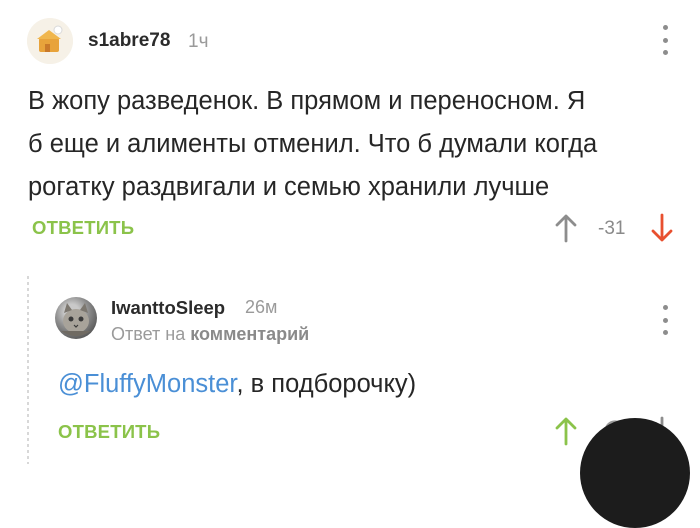 The image size is (700, 528). I want to click on user-avatar-icon, so click(50, 41).